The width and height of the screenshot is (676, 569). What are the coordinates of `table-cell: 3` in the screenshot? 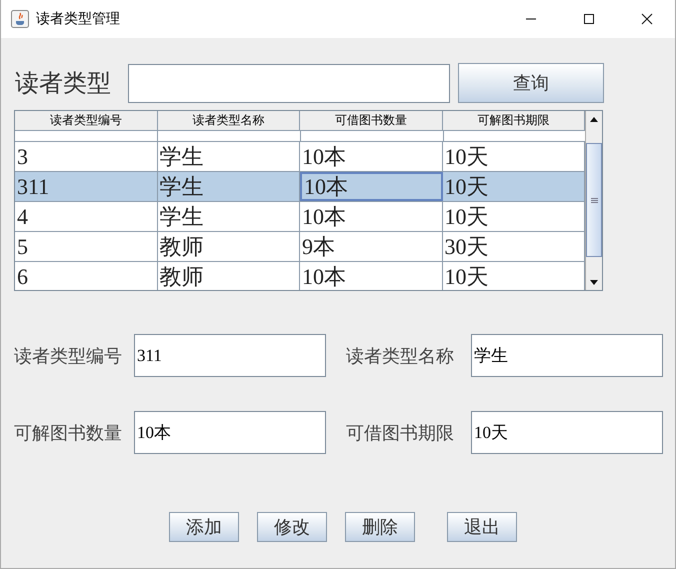 It's located at (86, 156).